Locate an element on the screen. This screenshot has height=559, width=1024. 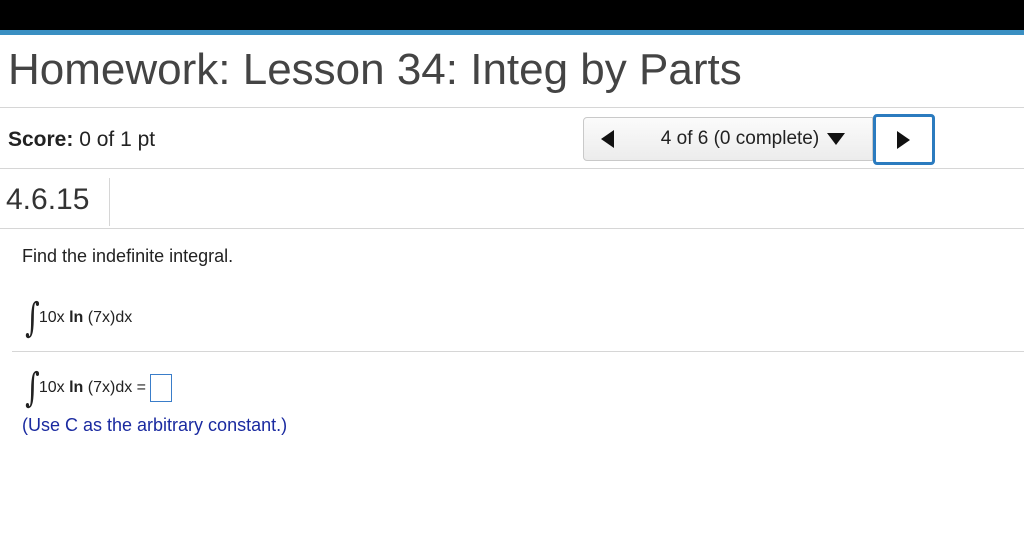
question-id-separator is located at coordinates (109, 202).